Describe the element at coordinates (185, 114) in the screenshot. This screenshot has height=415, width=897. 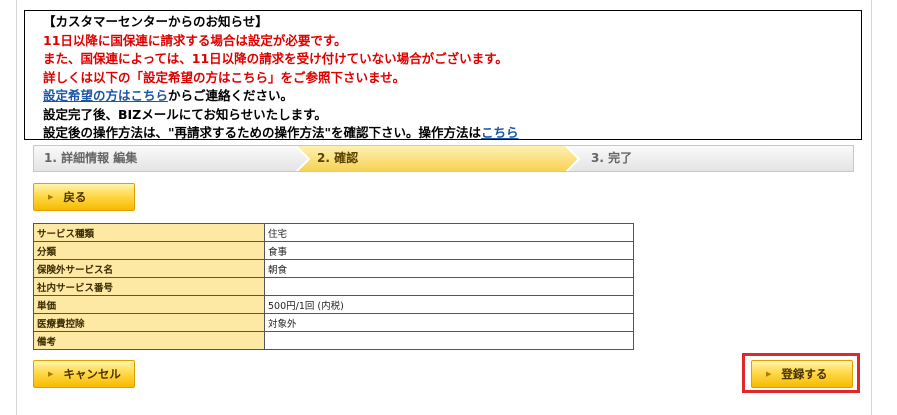
I see `notice-line: 設定完了後、BIZメールにてお知らせいたします。` at that location.